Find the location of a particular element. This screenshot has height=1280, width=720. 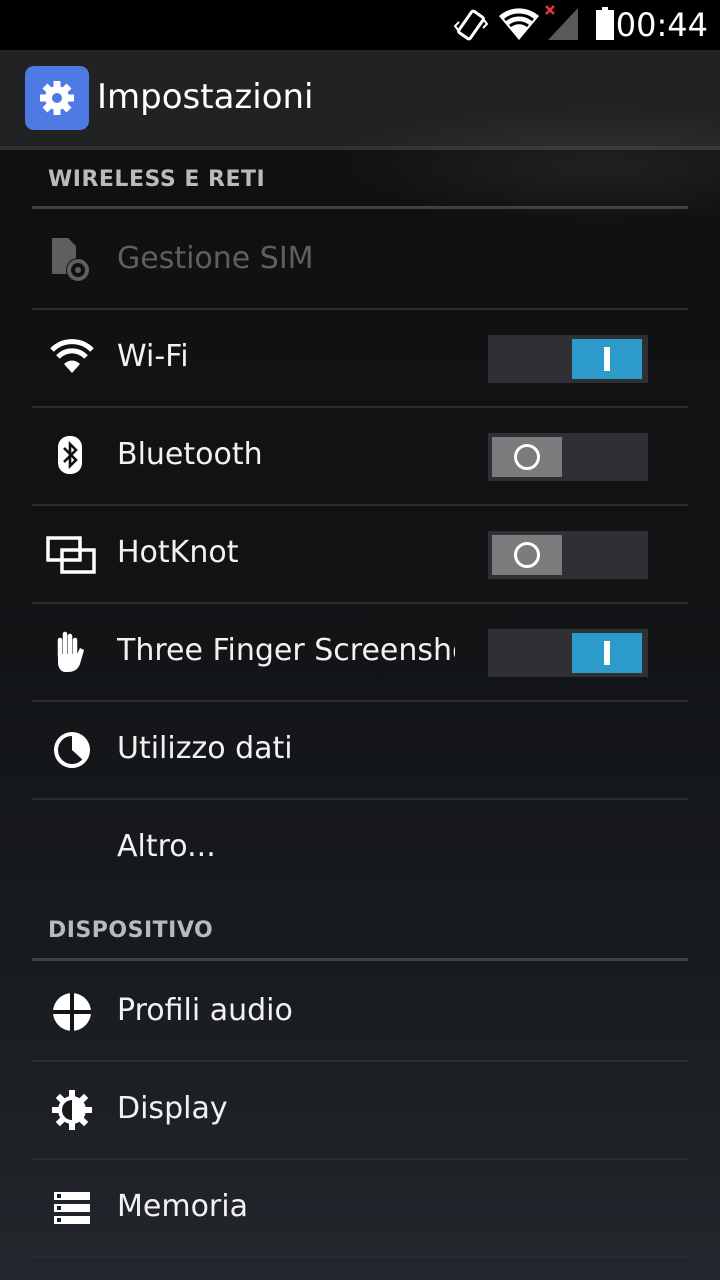

settings-gear-icon is located at coordinates (57, 98).